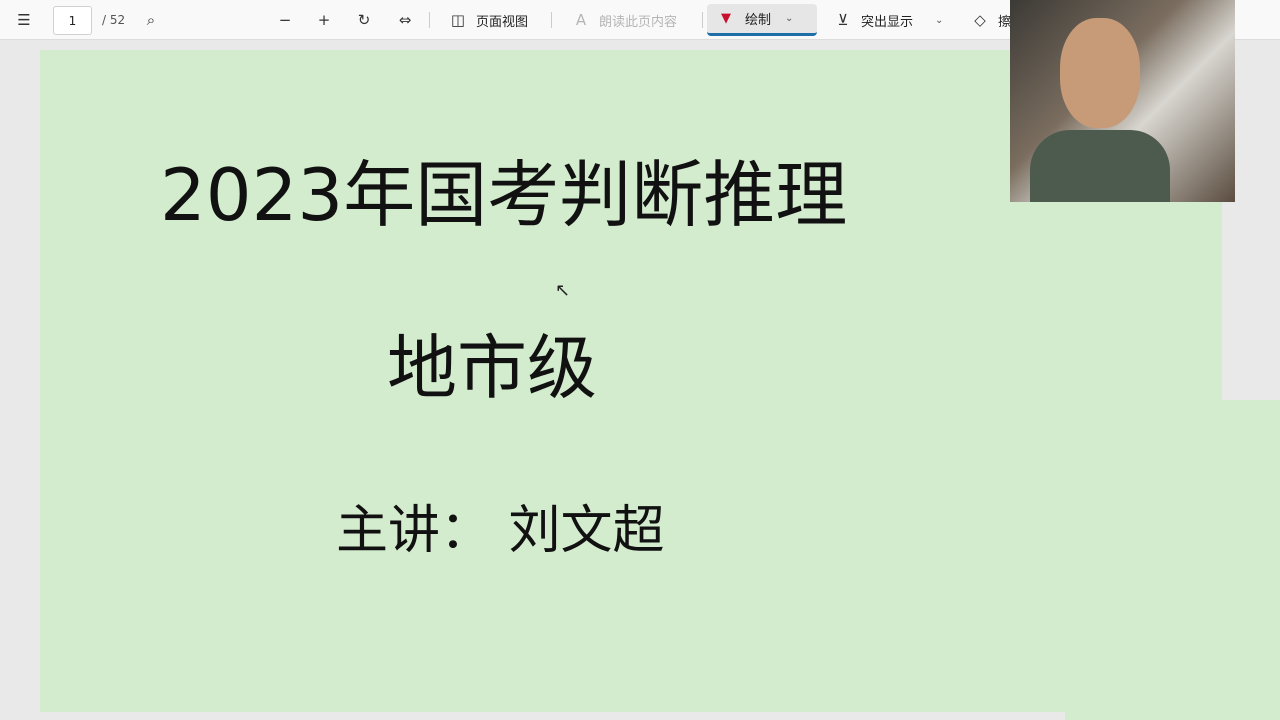 The image size is (1280, 720). I want to click on total-pages: / 52, so click(114, 20).